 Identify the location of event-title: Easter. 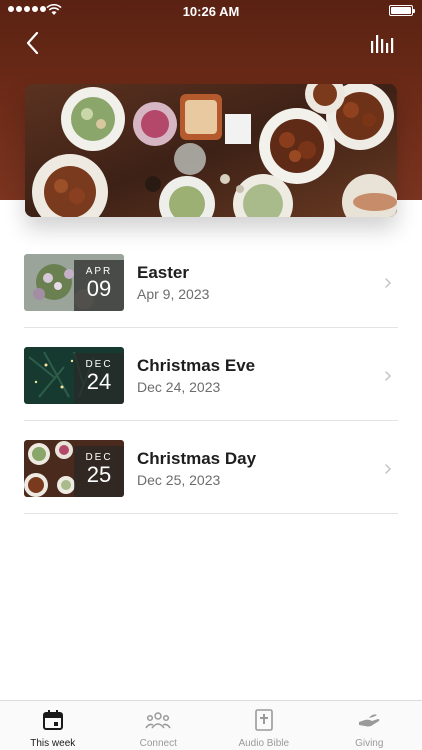
(163, 272).